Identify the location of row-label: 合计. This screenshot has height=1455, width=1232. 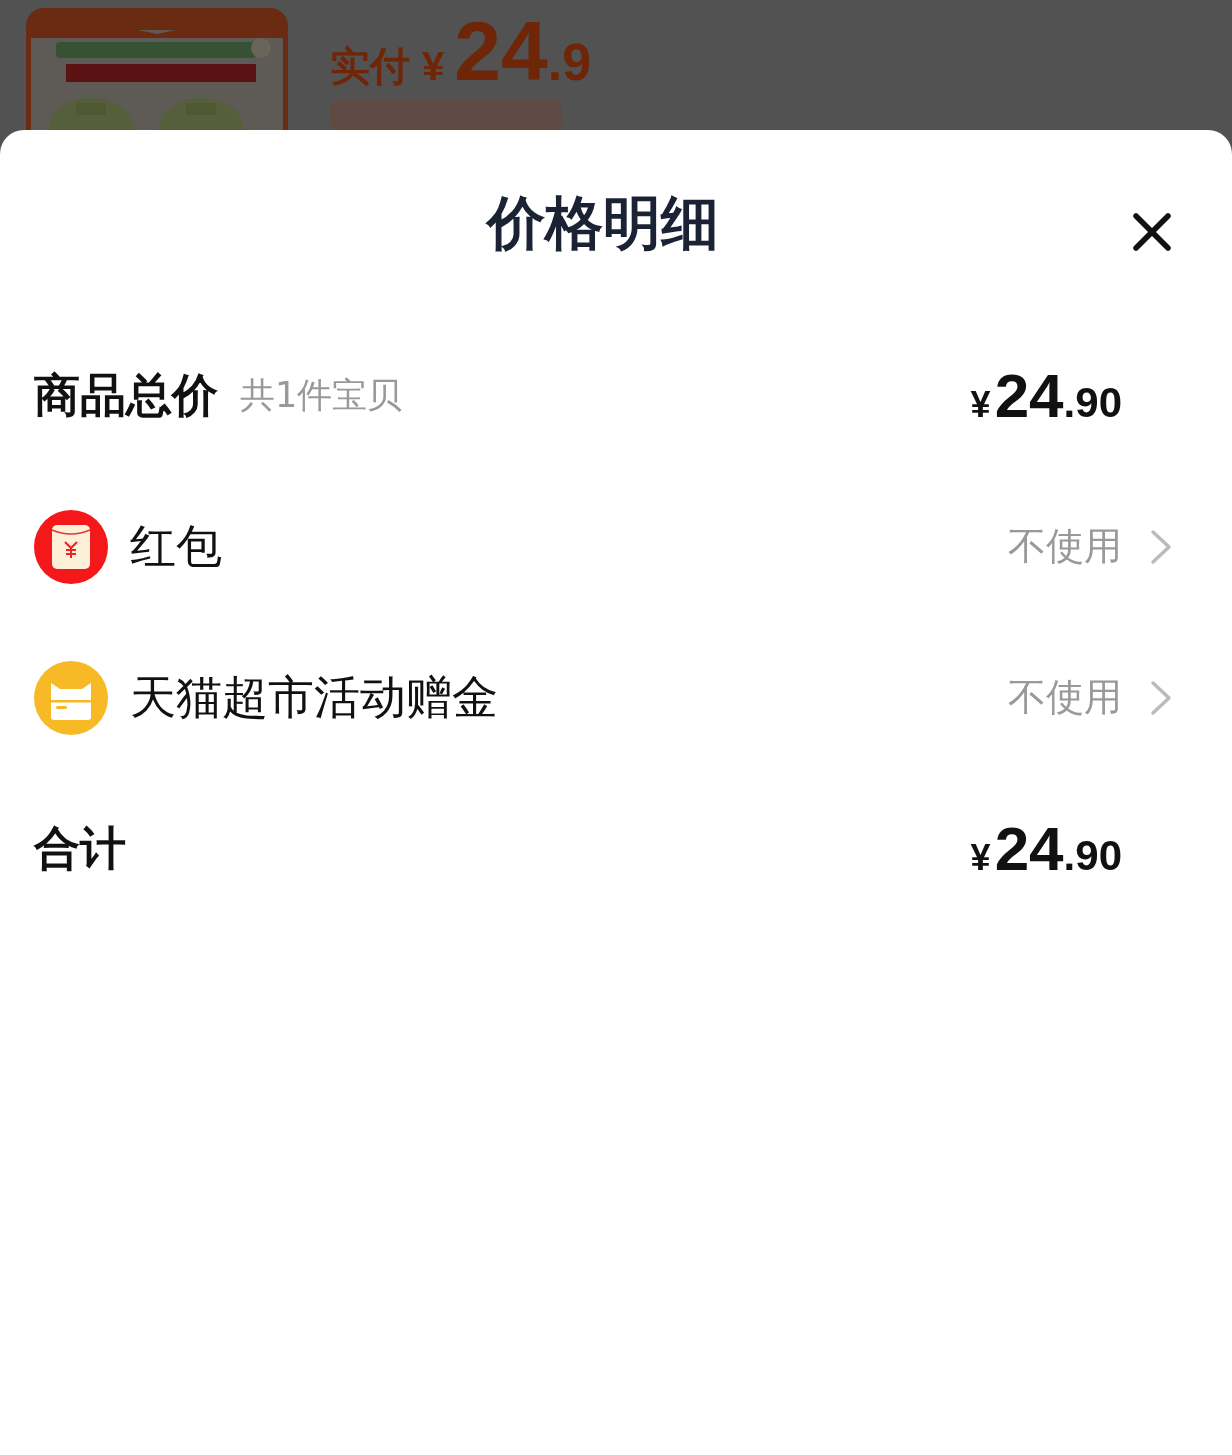
(80, 848).